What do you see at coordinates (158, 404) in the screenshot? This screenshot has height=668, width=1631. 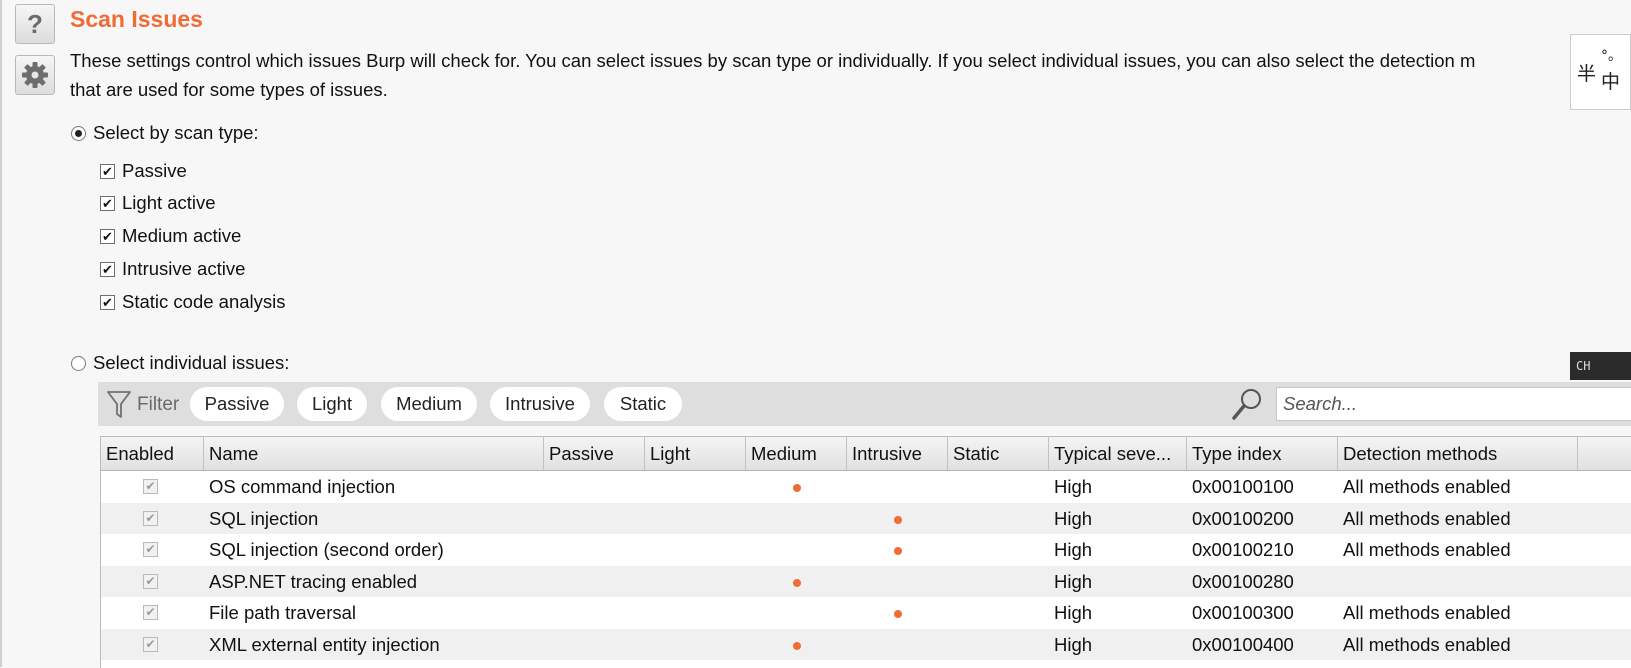 I see `filter-label: Filter` at bounding box center [158, 404].